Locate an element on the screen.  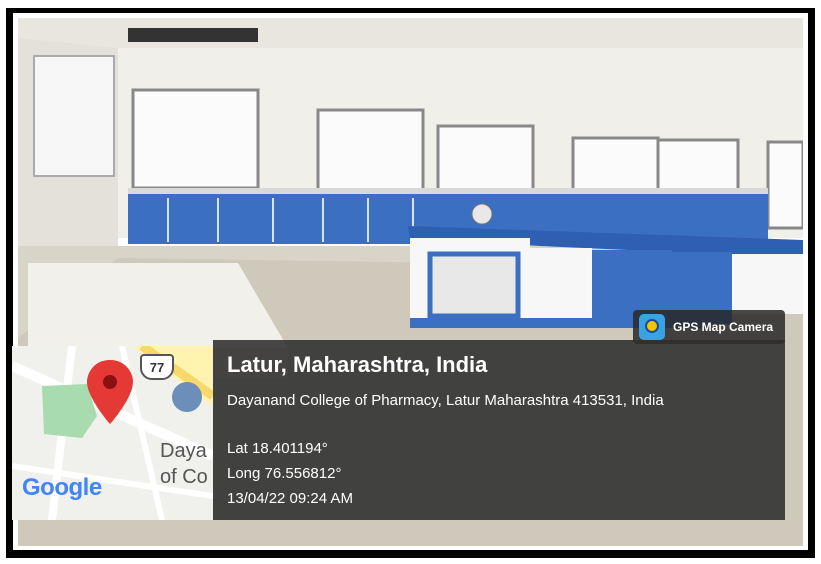
map-poi-label: Daya of Co is located at coordinates (184, 464).